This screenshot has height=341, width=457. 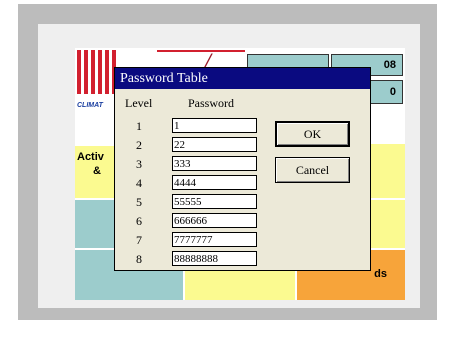 I want to click on level-number: 3, so click(x=139, y=164).